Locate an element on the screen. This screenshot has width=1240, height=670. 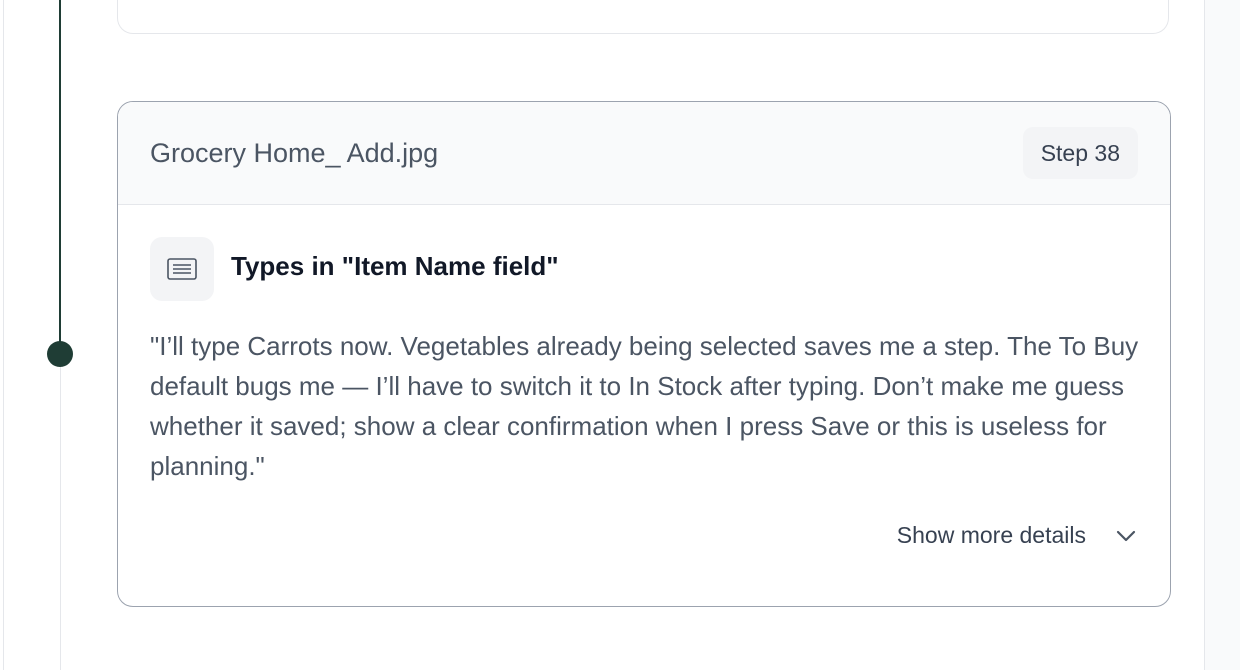
step-card-header: Grocery Home_ Add.jpg Step 38 is located at coordinates (644, 153).